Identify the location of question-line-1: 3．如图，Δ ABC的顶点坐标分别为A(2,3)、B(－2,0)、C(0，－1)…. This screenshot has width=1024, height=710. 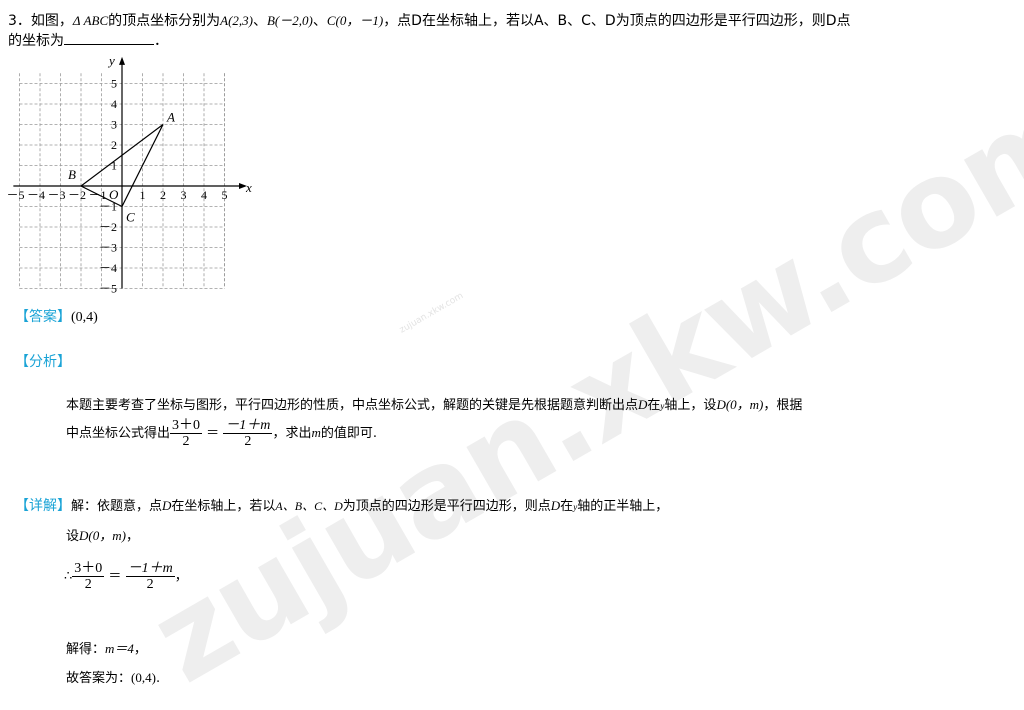
(429, 21).